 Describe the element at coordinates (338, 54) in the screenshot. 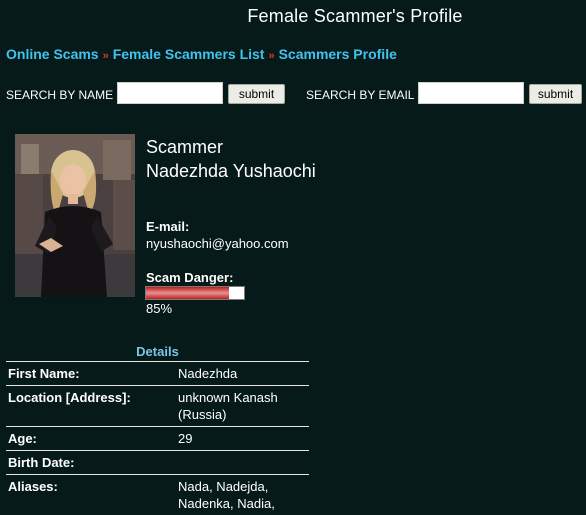

I see `breadcrumb-scammers-profile-link: Scammers Profile` at that location.